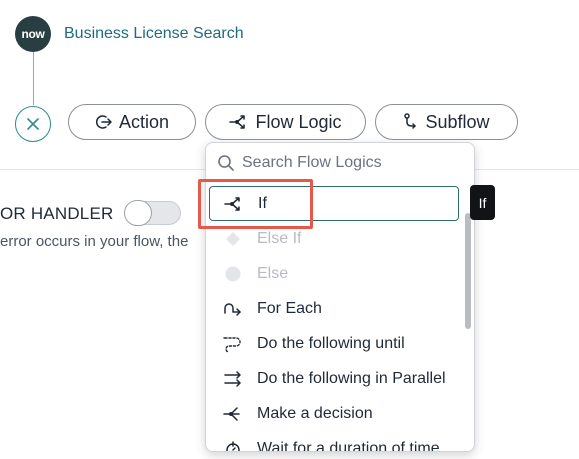  Describe the element at coordinates (298, 121) in the screenshot. I see `flow-logic-button-label: Flow Logic` at that location.